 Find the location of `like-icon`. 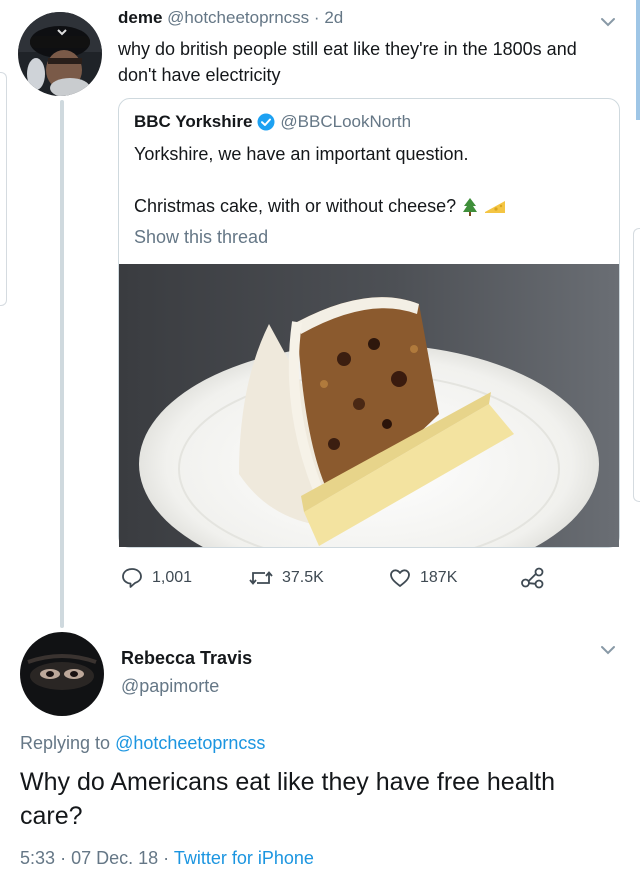

like-icon is located at coordinates (400, 578).